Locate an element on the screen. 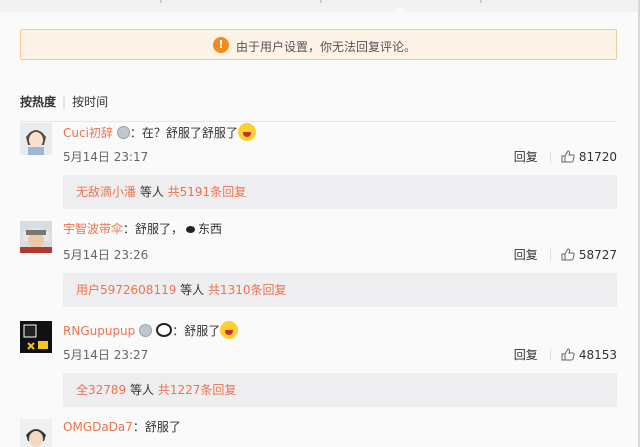  like-count: 48153 is located at coordinates (597, 355).